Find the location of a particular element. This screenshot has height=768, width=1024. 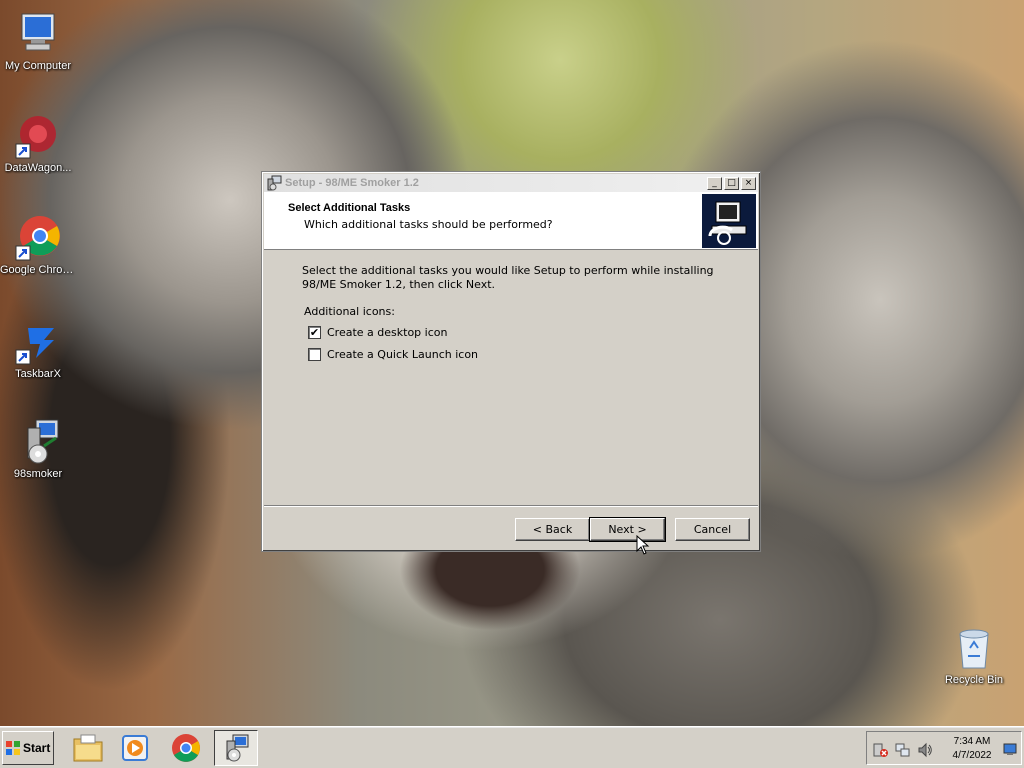

taskbar-chrome is located at coordinates (186, 748).